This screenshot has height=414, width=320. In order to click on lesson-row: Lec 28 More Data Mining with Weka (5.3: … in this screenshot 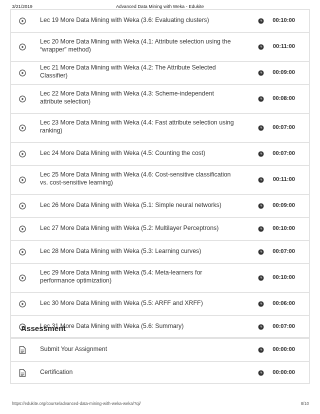, I will do `click(160, 251)`.